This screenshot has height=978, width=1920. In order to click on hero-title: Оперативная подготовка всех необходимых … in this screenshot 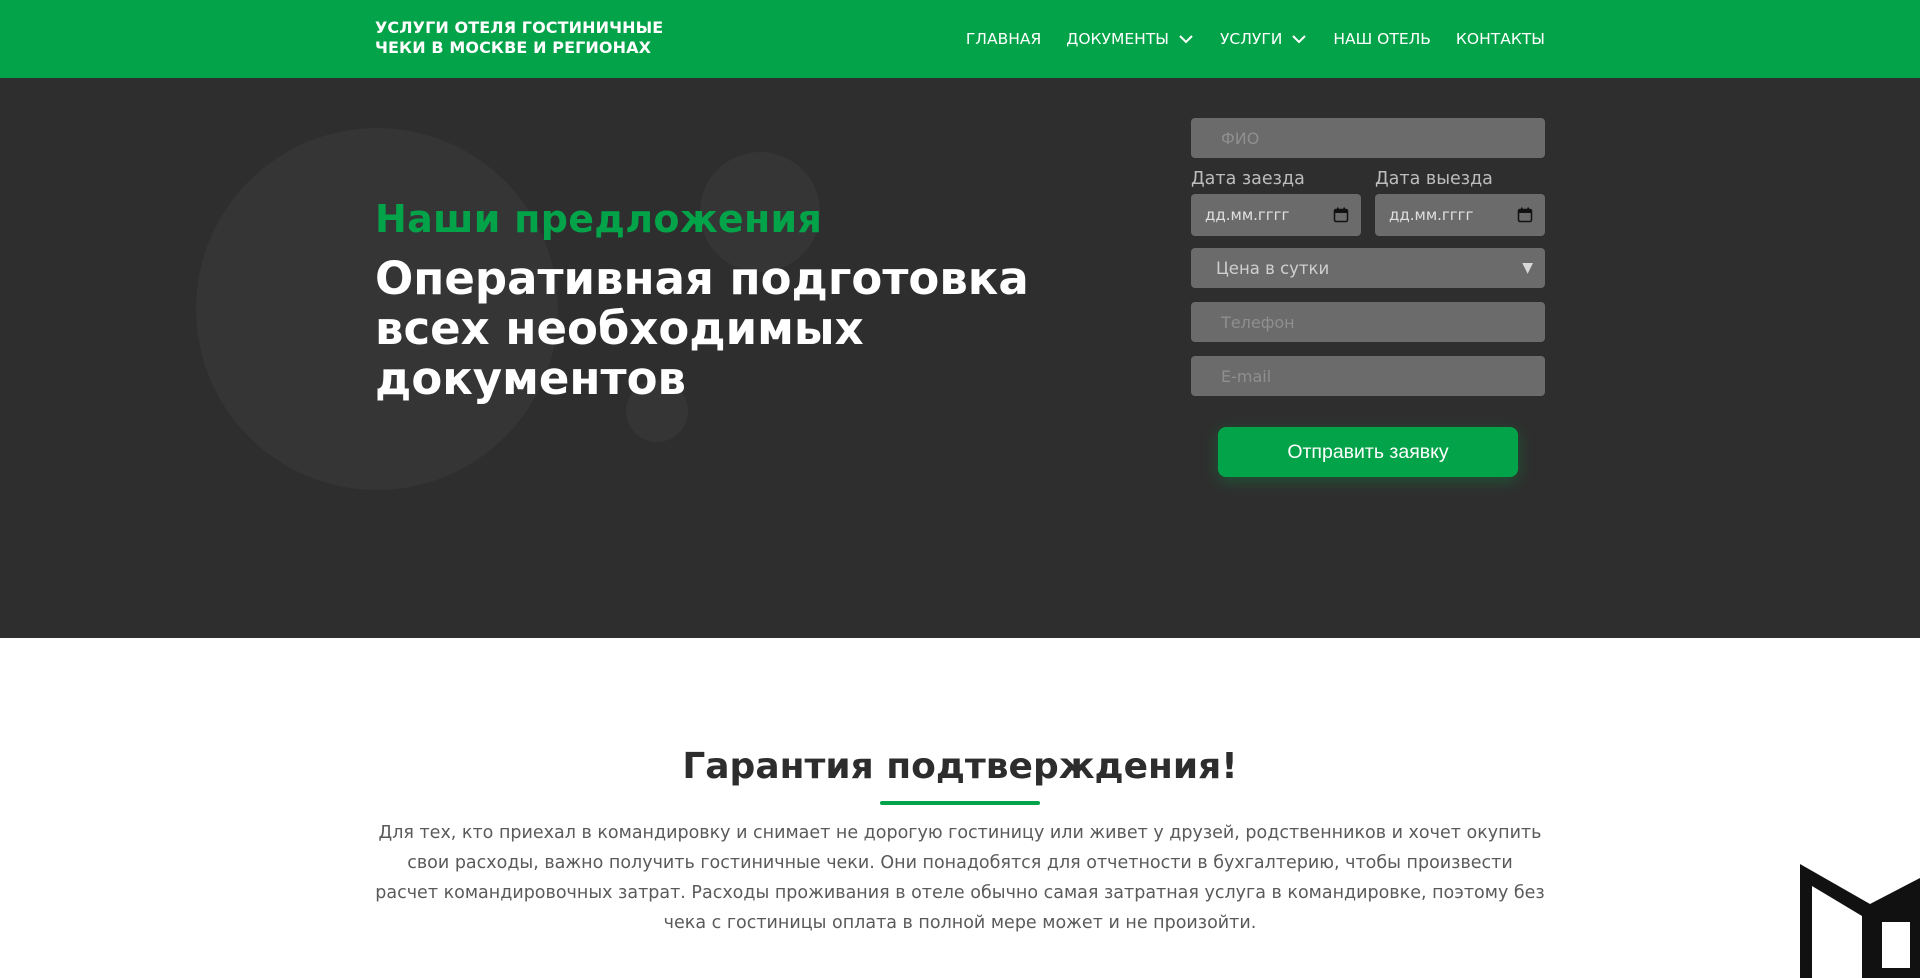, I will do `click(725, 329)`.